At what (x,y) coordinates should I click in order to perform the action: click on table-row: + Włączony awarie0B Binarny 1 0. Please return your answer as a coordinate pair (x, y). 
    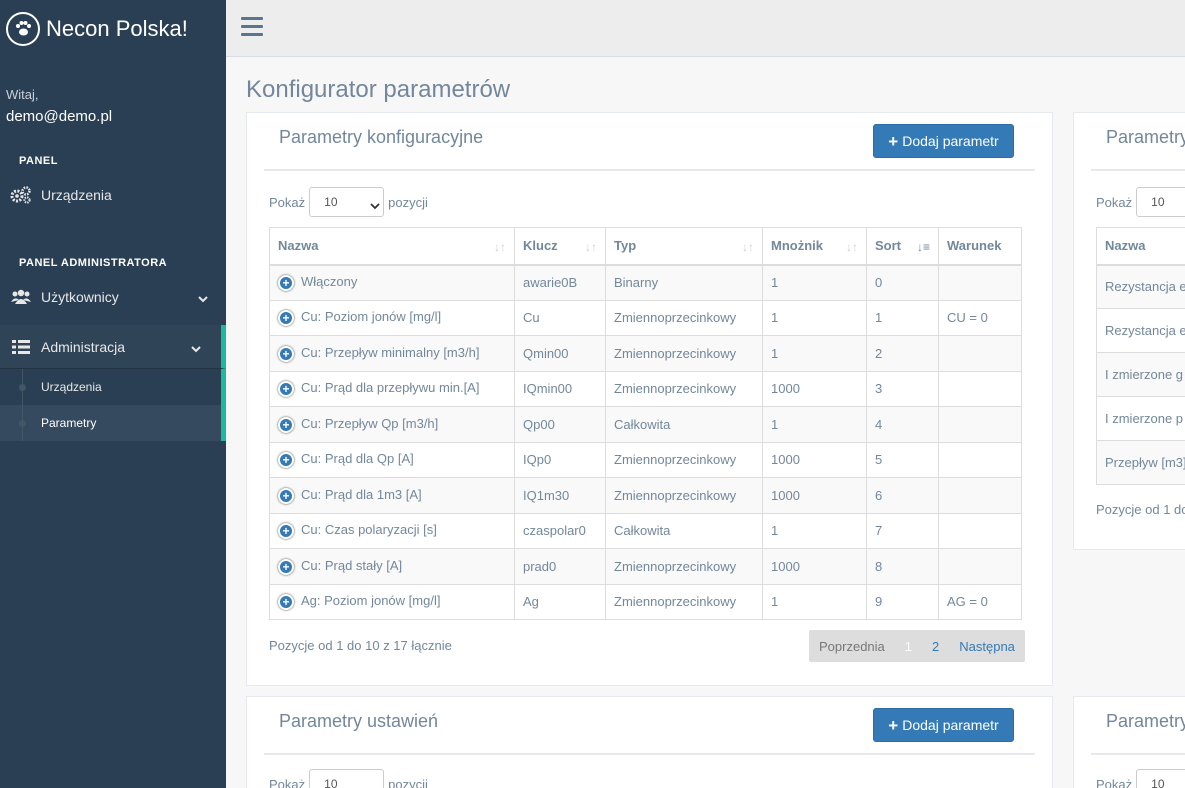
    Looking at the image, I should click on (645, 282).